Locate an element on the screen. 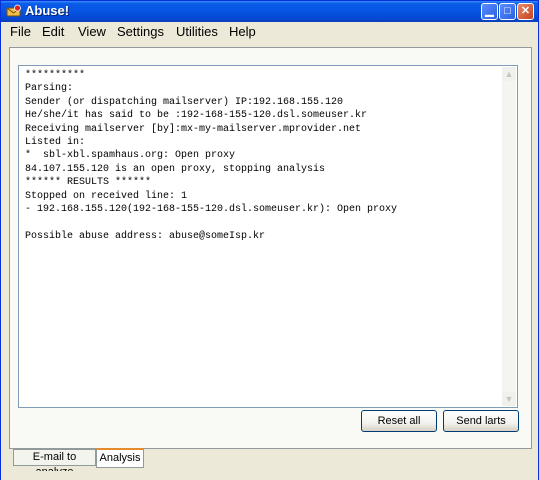 The image size is (539, 480). close-icon: ✕ is located at coordinates (525, 11).